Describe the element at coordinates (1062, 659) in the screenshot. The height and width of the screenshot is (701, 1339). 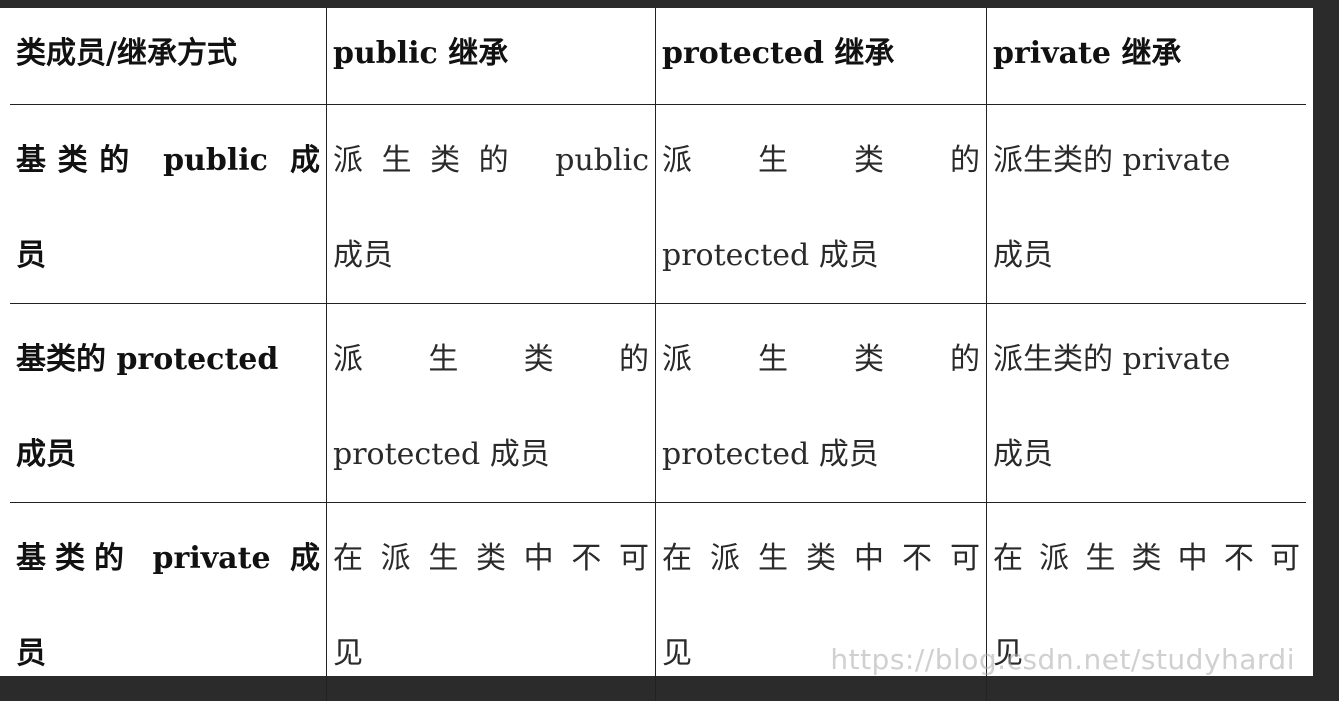
I see `blog-watermark: https://blog.csdn.net/studyhardi` at that location.